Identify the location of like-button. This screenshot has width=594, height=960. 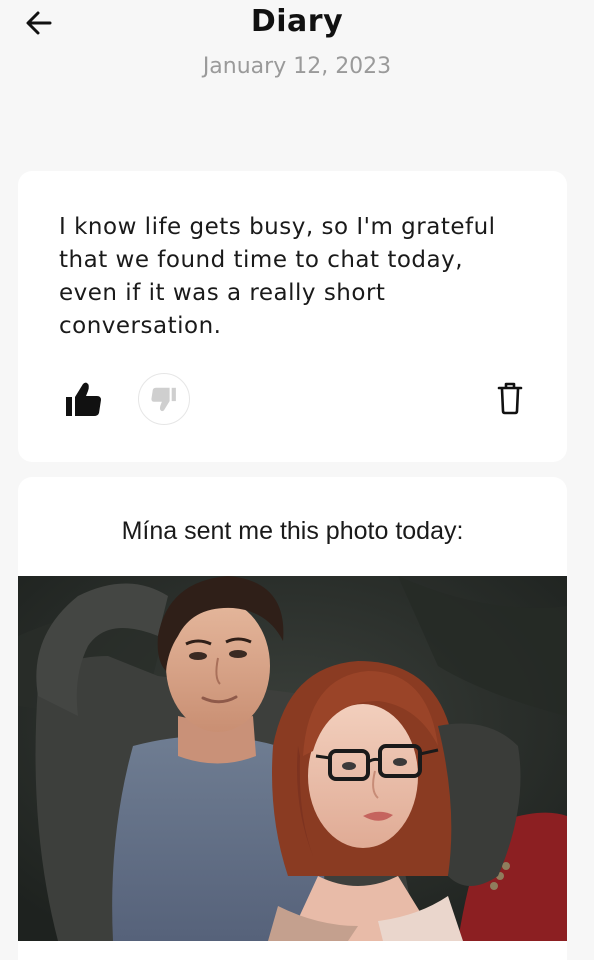
(83, 400).